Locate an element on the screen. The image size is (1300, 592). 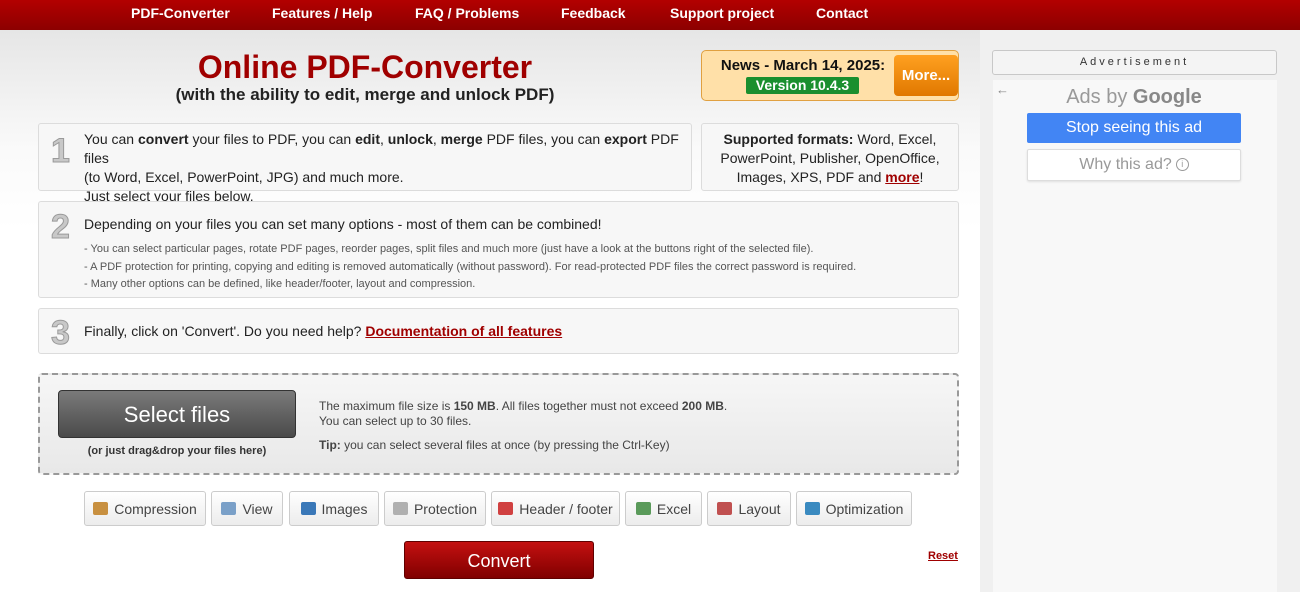
step-number-1: 1 is located at coordinates (61, 151).